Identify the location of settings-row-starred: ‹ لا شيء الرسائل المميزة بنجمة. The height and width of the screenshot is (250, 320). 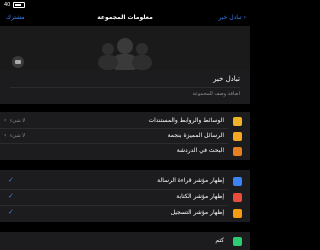
(125, 136).